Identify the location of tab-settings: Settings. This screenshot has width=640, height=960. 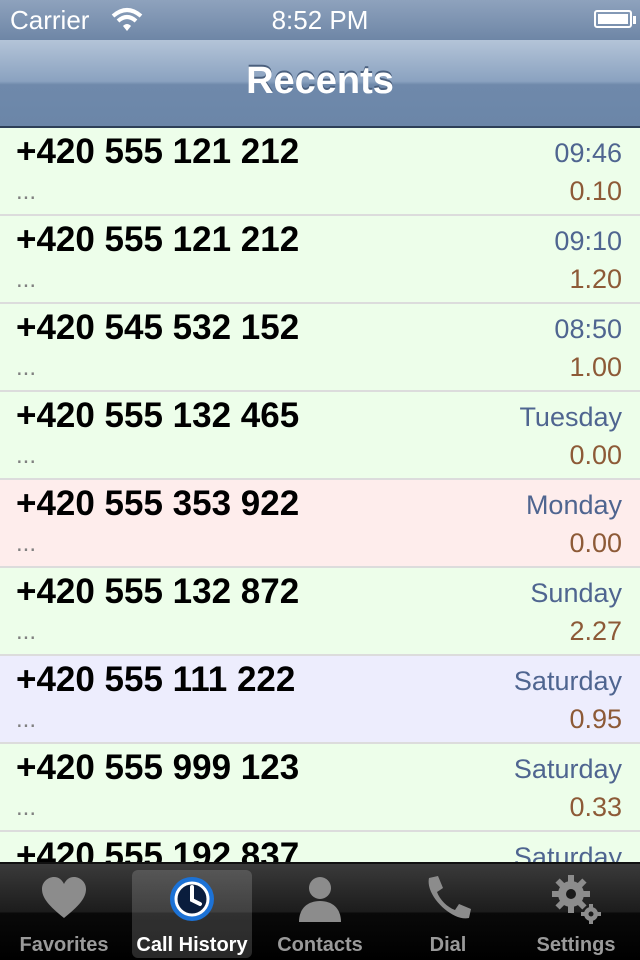
(576, 914).